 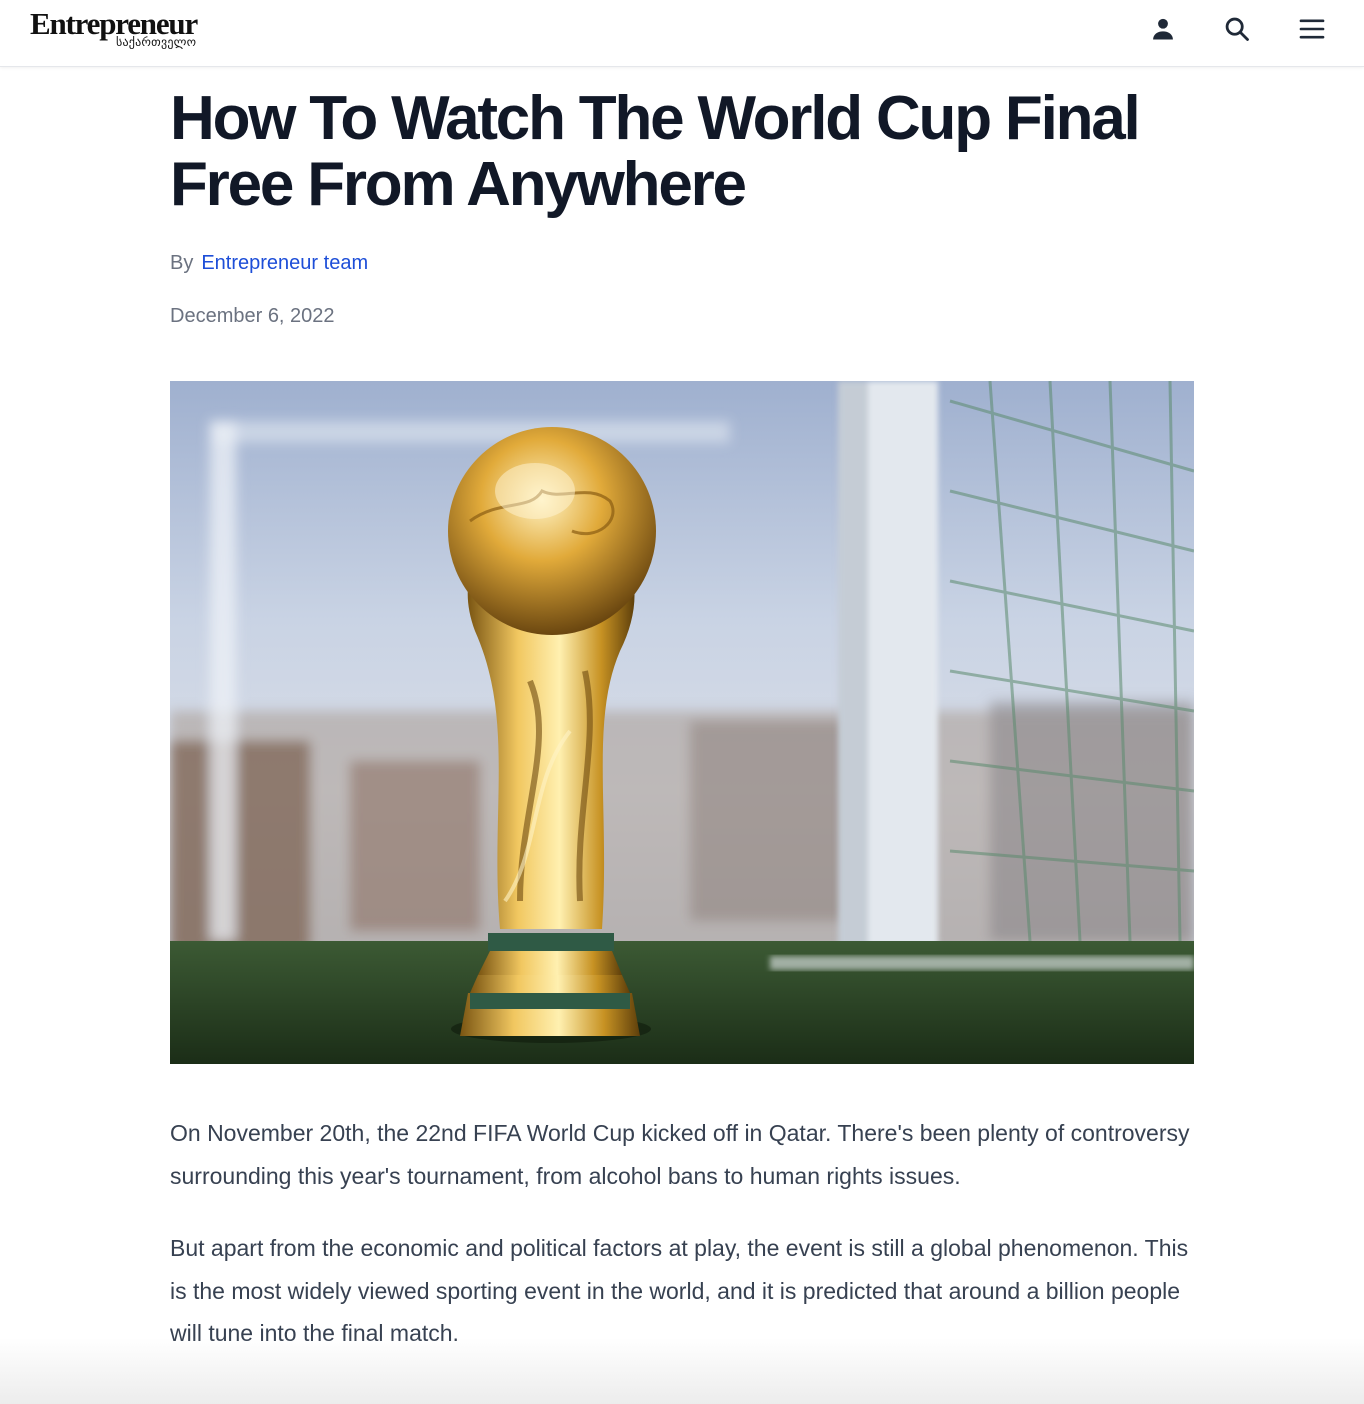 I want to click on menu-icon, so click(x=1312, y=29).